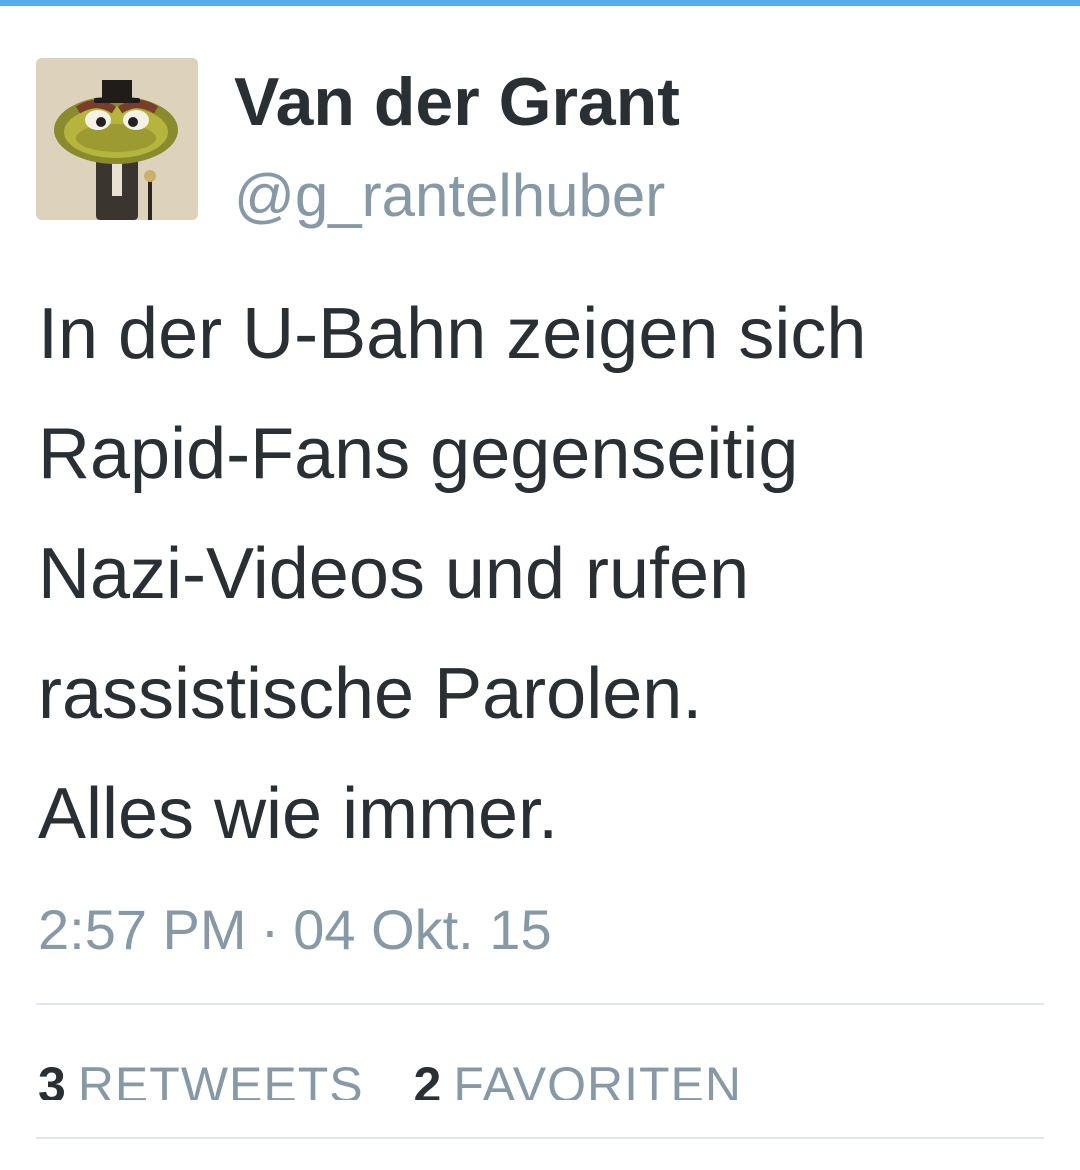 This screenshot has width=1080, height=1170. I want to click on tweet-stats: 3 RETWEETS 2 FAVORITEN, so click(408, 1076).